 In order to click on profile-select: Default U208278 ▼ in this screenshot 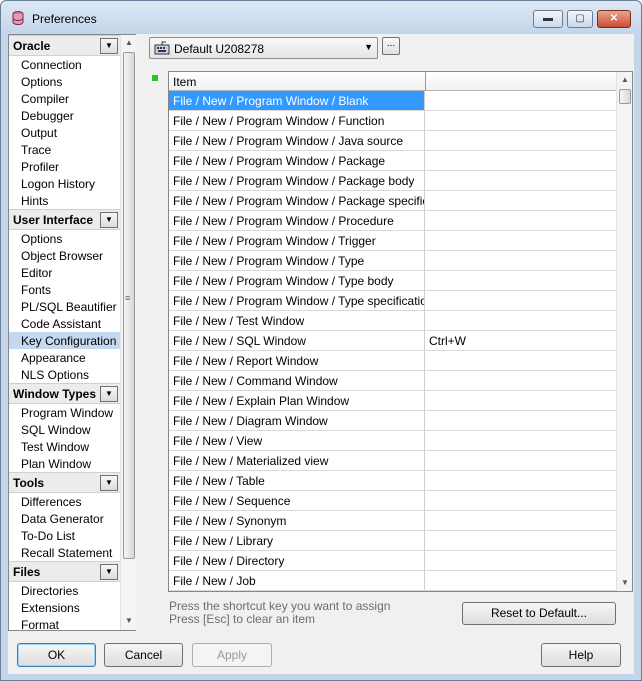, I will do `click(263, 48)`.